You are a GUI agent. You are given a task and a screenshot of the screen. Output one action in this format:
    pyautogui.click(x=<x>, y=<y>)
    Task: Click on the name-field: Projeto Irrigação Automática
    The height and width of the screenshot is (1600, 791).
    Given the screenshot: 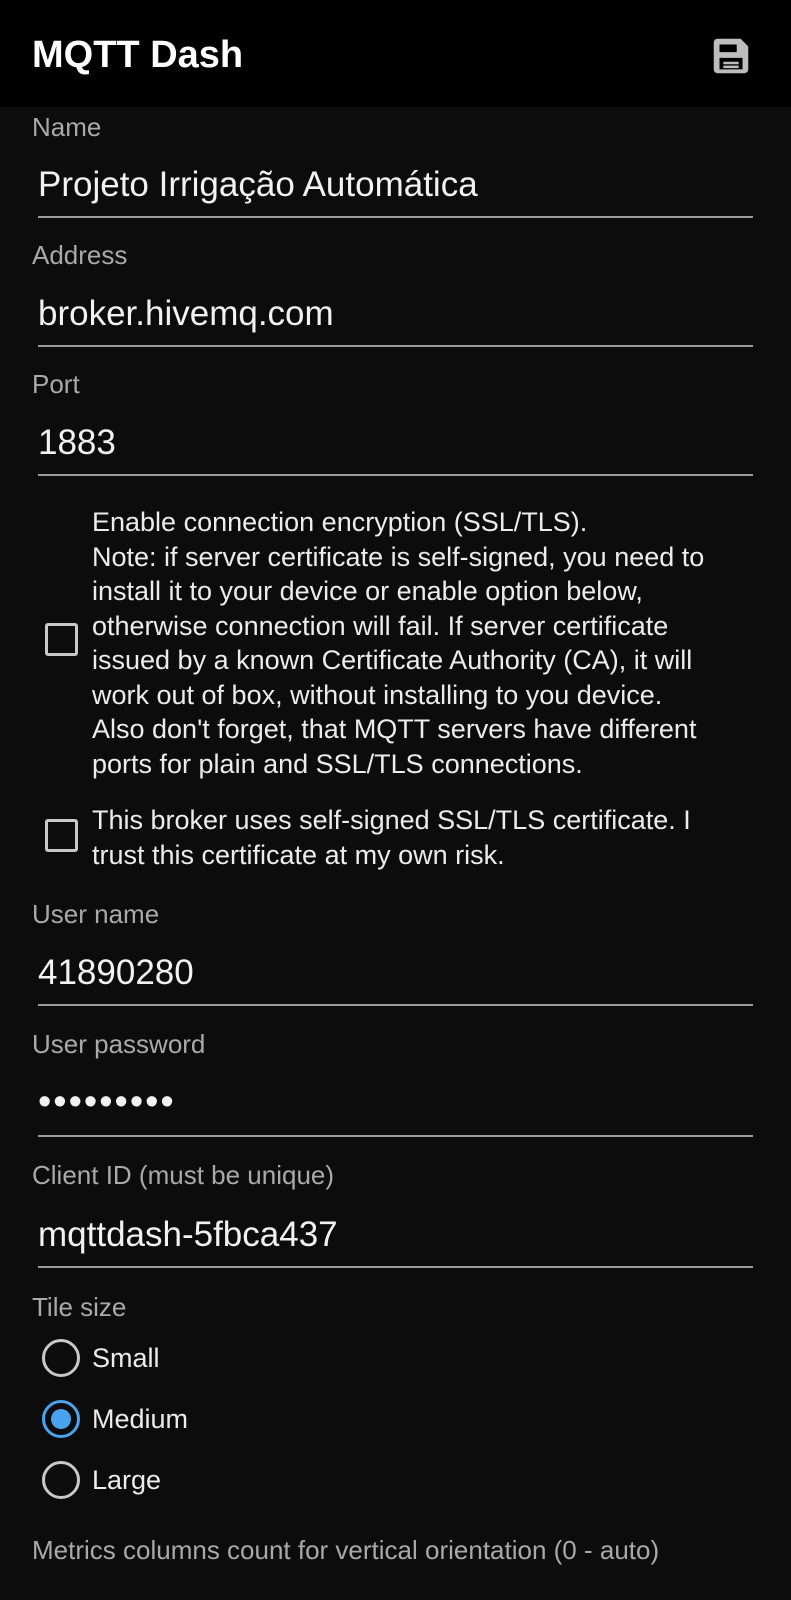 What is the action you would take?
    pyautogui.click(x=395, y=186)
    